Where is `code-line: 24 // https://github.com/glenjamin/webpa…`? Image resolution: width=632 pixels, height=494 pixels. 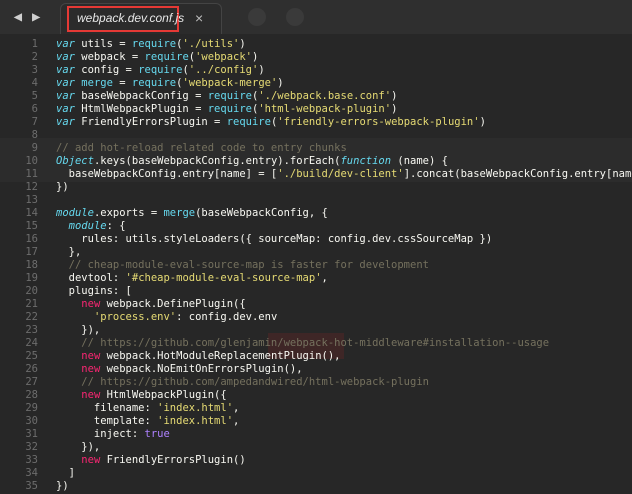 code-line: 24 // https://github.com/glenjamin/webpa… is located at coordinates (316, 343).